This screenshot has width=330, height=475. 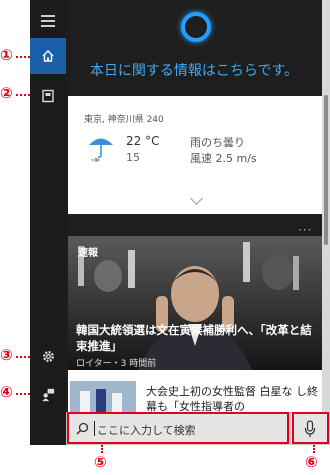 What do you see at coordinates (143, 141) in the screenshot?
I see `weather-temperature: 22 °C` at bounding box center [143, 141].